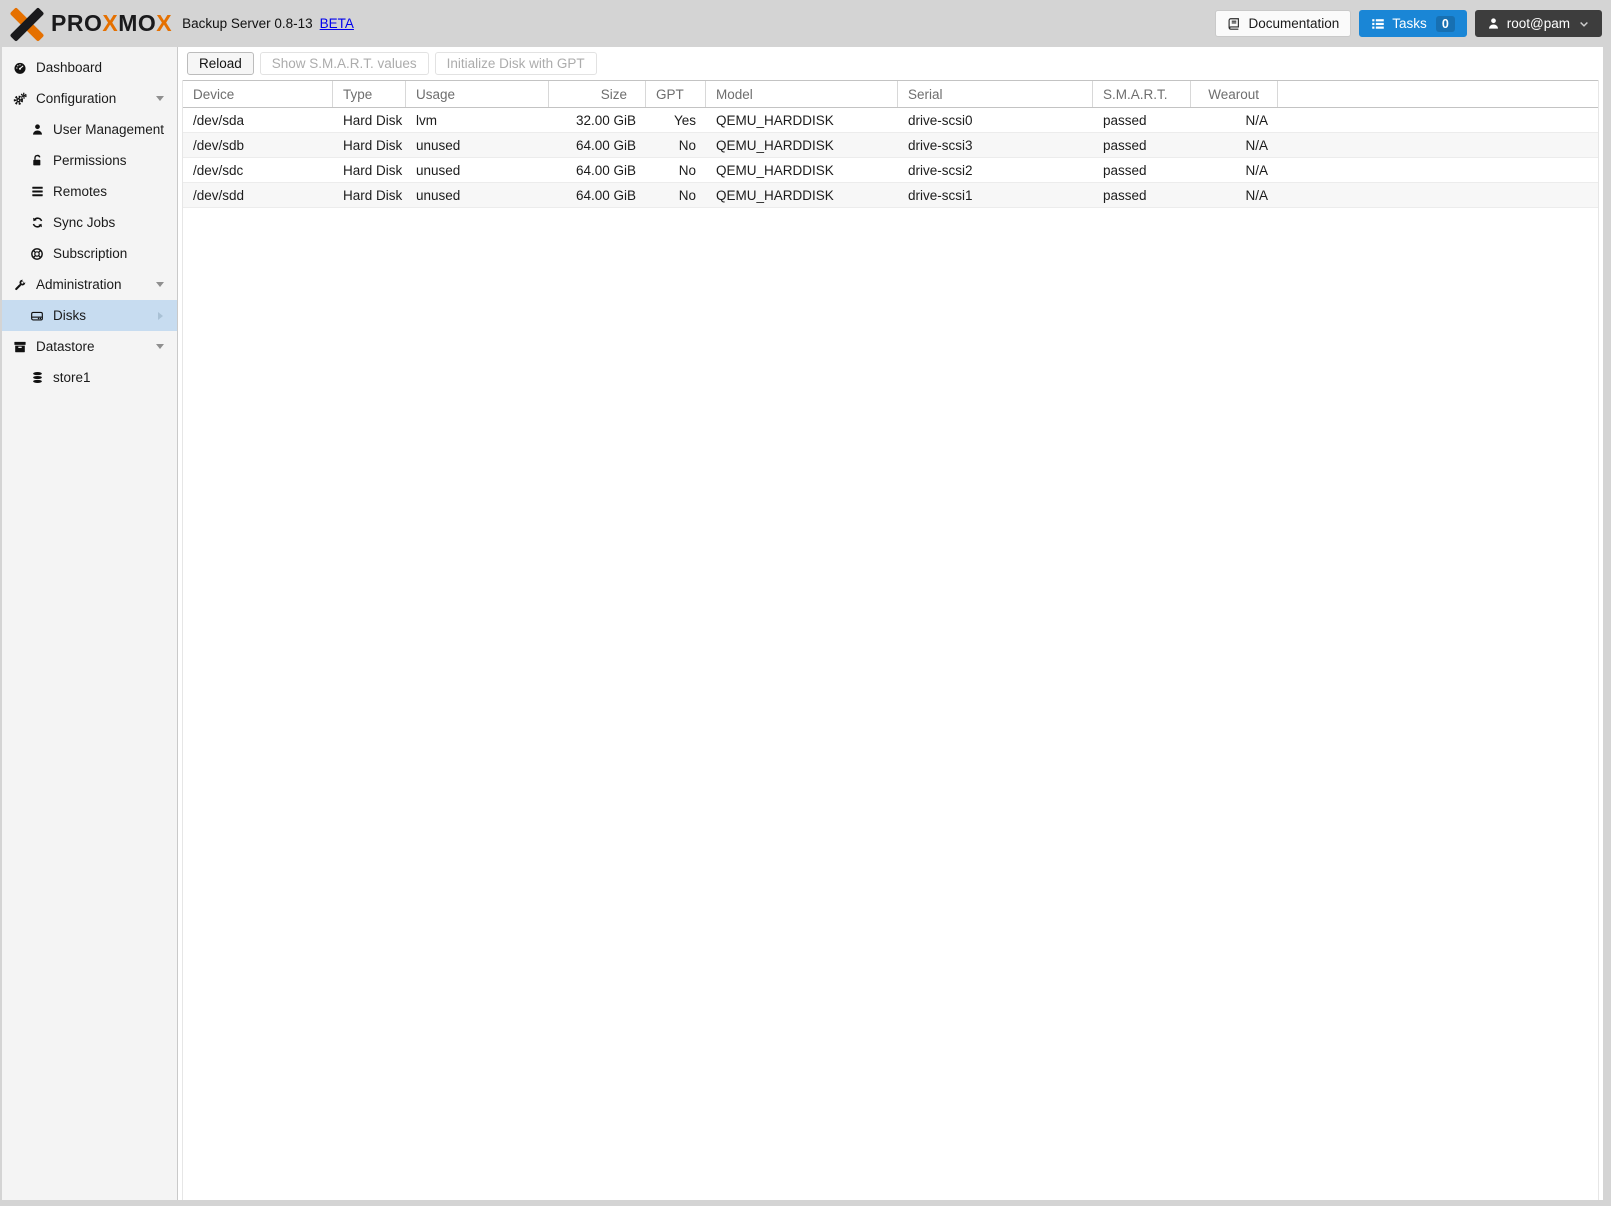 The image size is (1611, 1206). What do you see at coordinates (802, 94) in the screenshot?
I see `column-header-model: Model` at bounding box center [802, 94].